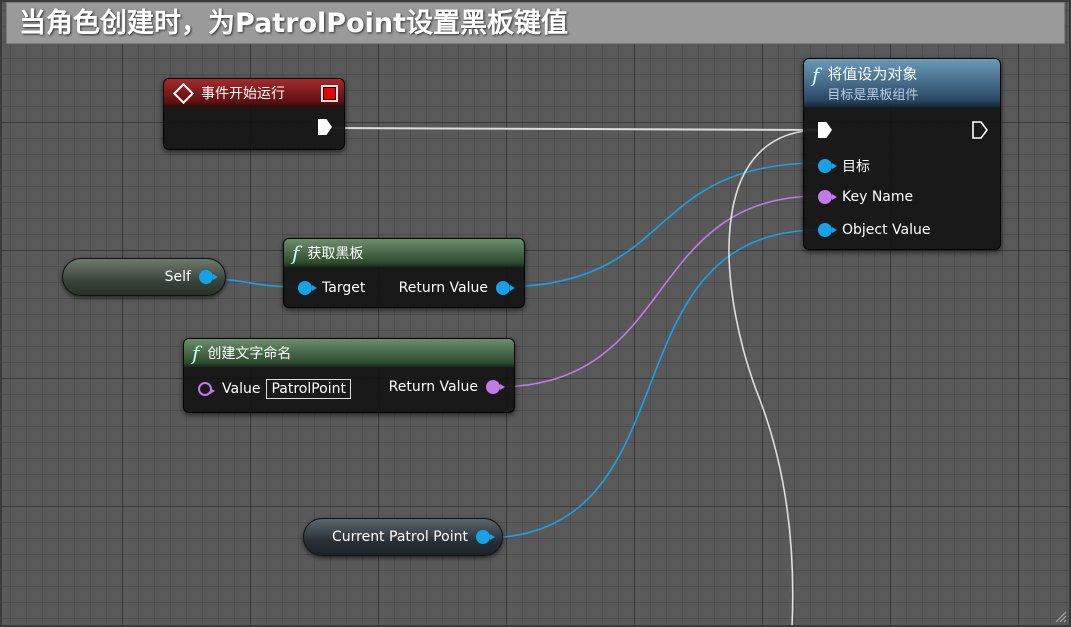 The image size is (1071, 627). Describe the element at coordinates (404, 253) in the screenshot. I see `node-header: f 获取黑板` at that location.